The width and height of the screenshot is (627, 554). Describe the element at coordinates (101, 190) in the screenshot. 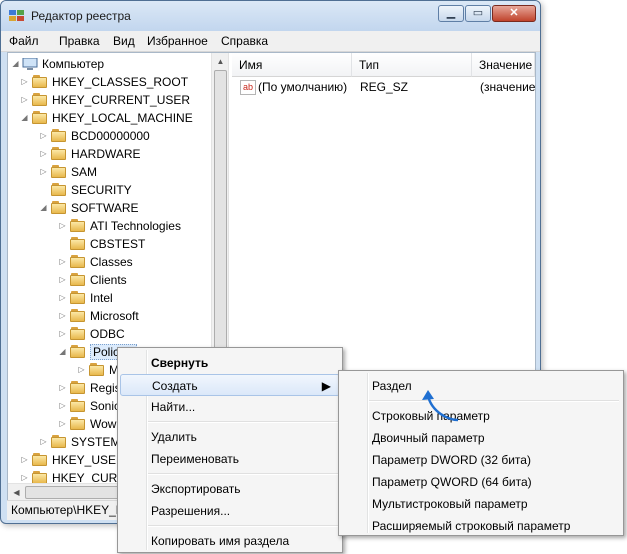

I see `tree-item-label: SECURITY` at that location.